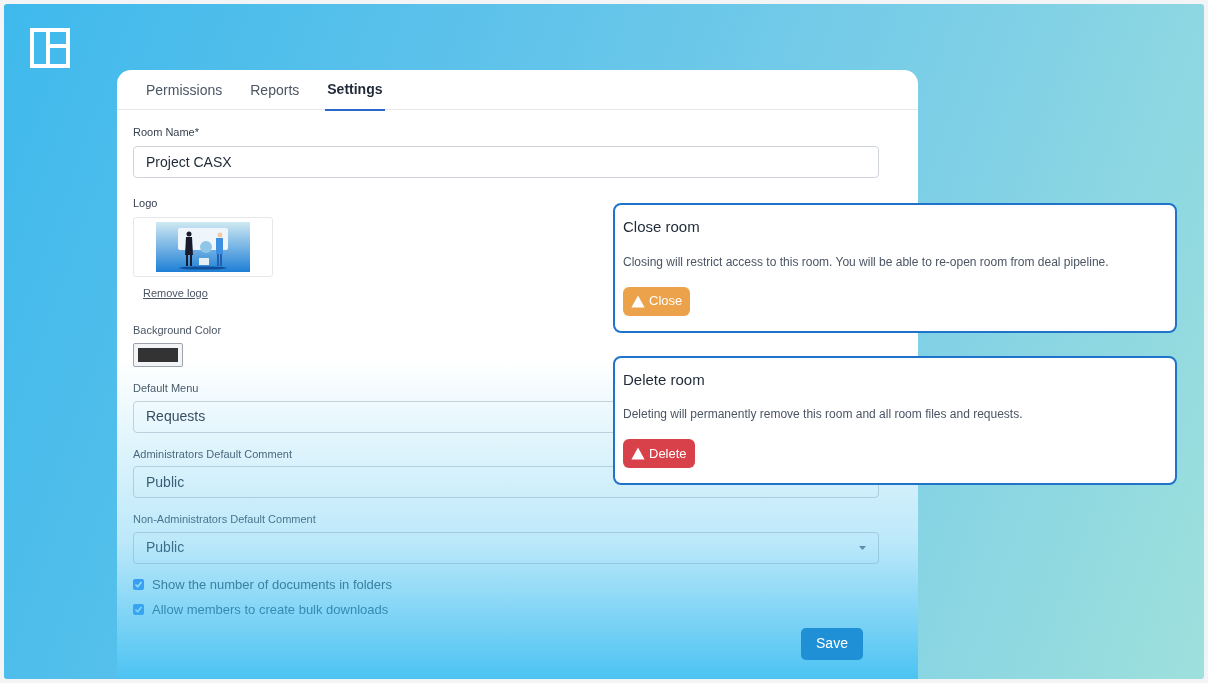  Describe the element at coordinates (146, 203) in the screenshot. I see `field-label: Logo` at that location.